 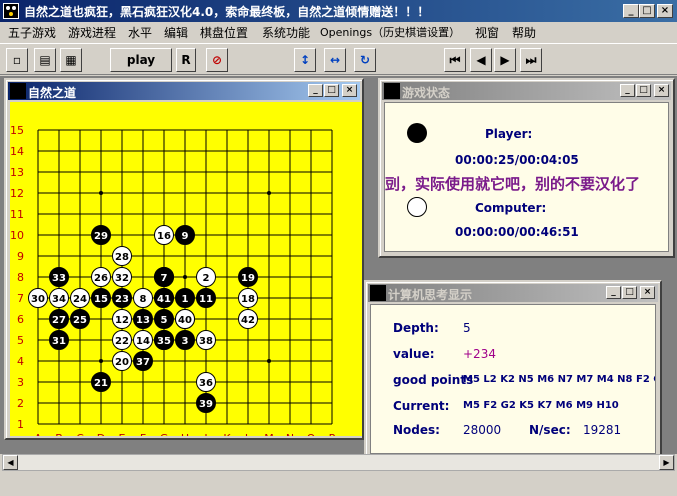 What do you see at coordinates (71, 60) in the screenshot?
I see `save-file-icon: ▦` at bounding box center [71, 60].